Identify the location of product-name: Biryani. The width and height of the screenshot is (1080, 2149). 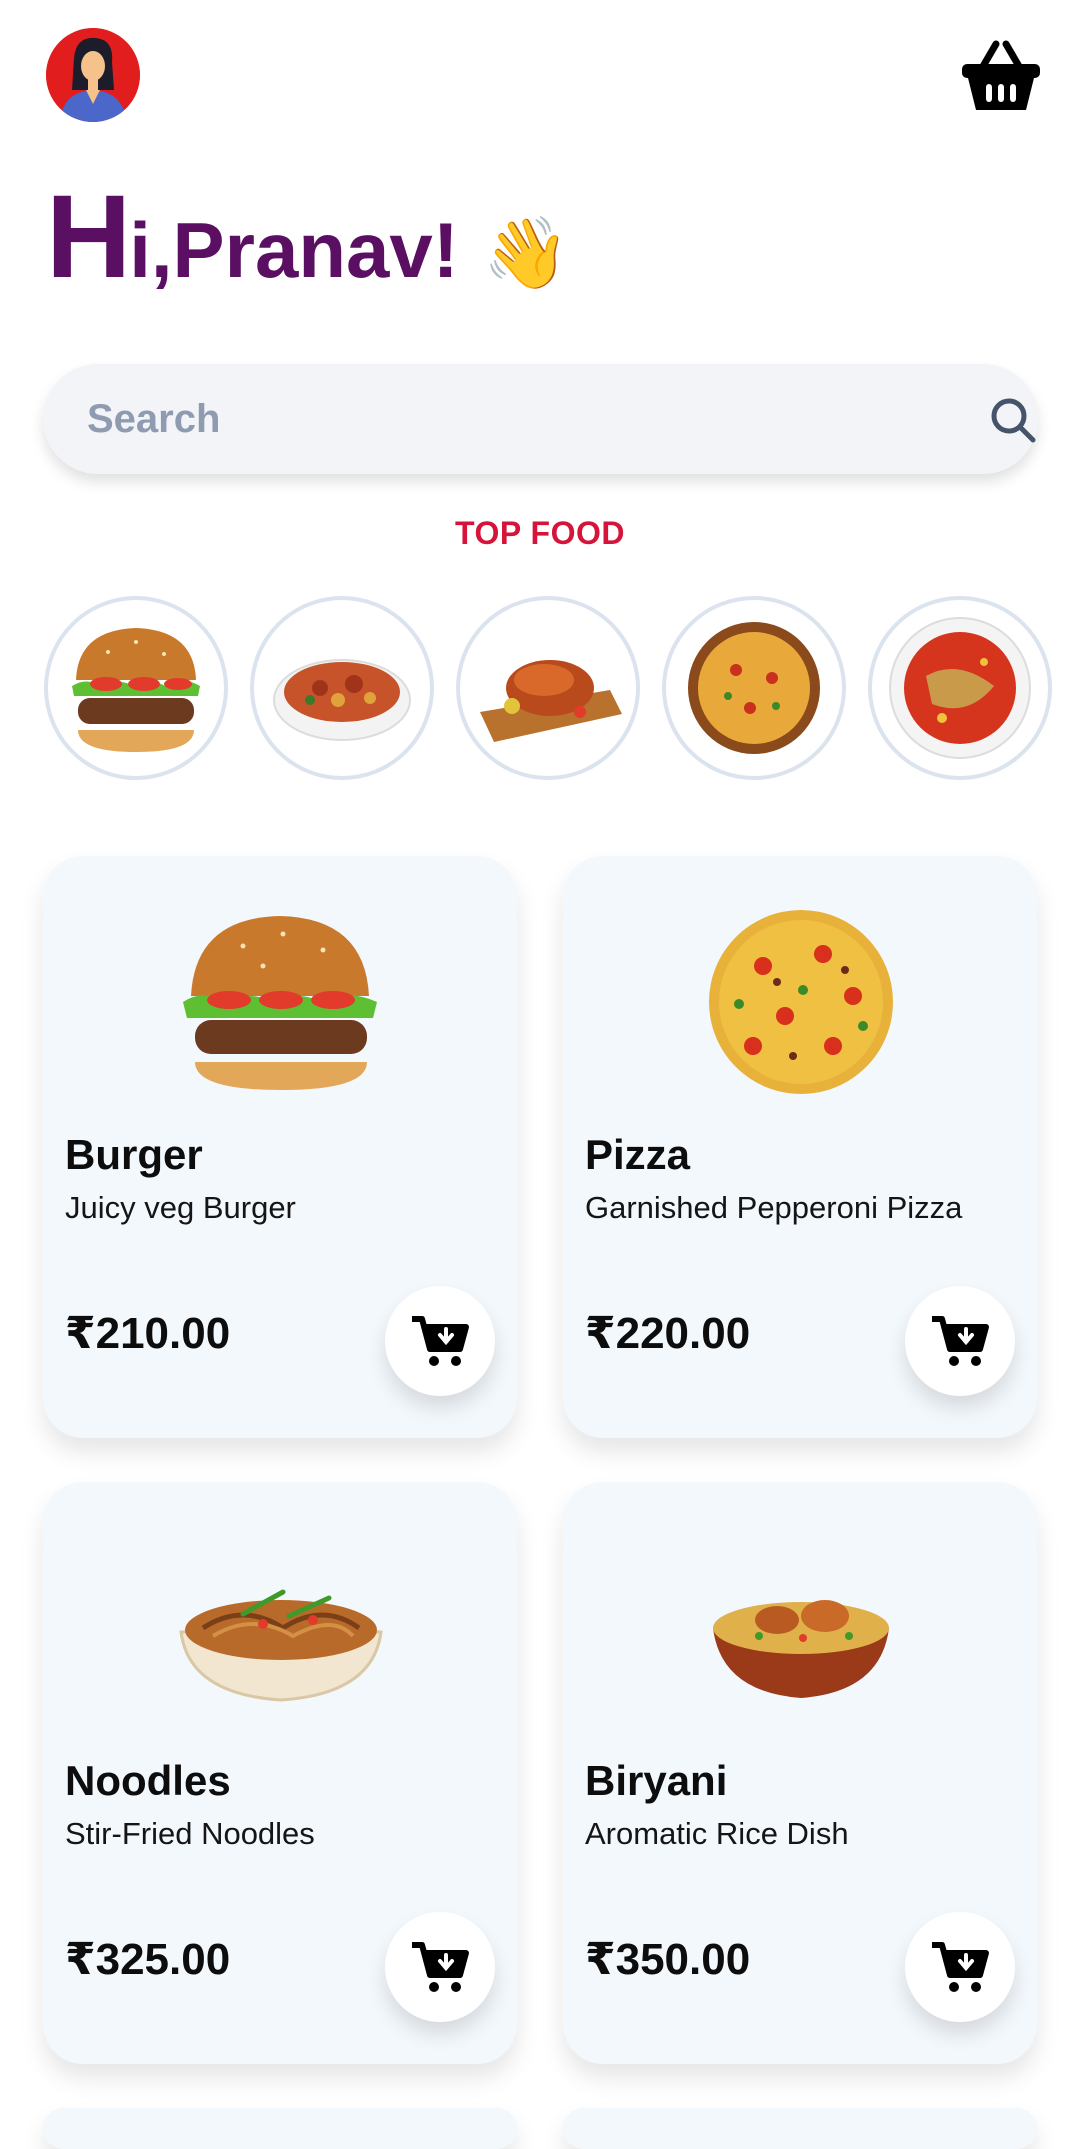
(656, 1780).